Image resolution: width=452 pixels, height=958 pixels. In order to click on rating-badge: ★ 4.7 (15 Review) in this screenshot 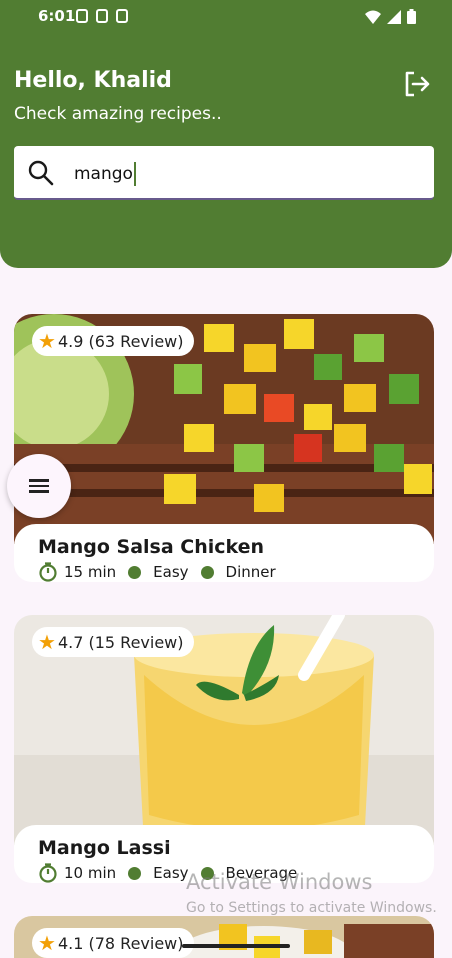, I will do `click(113, 642)`.